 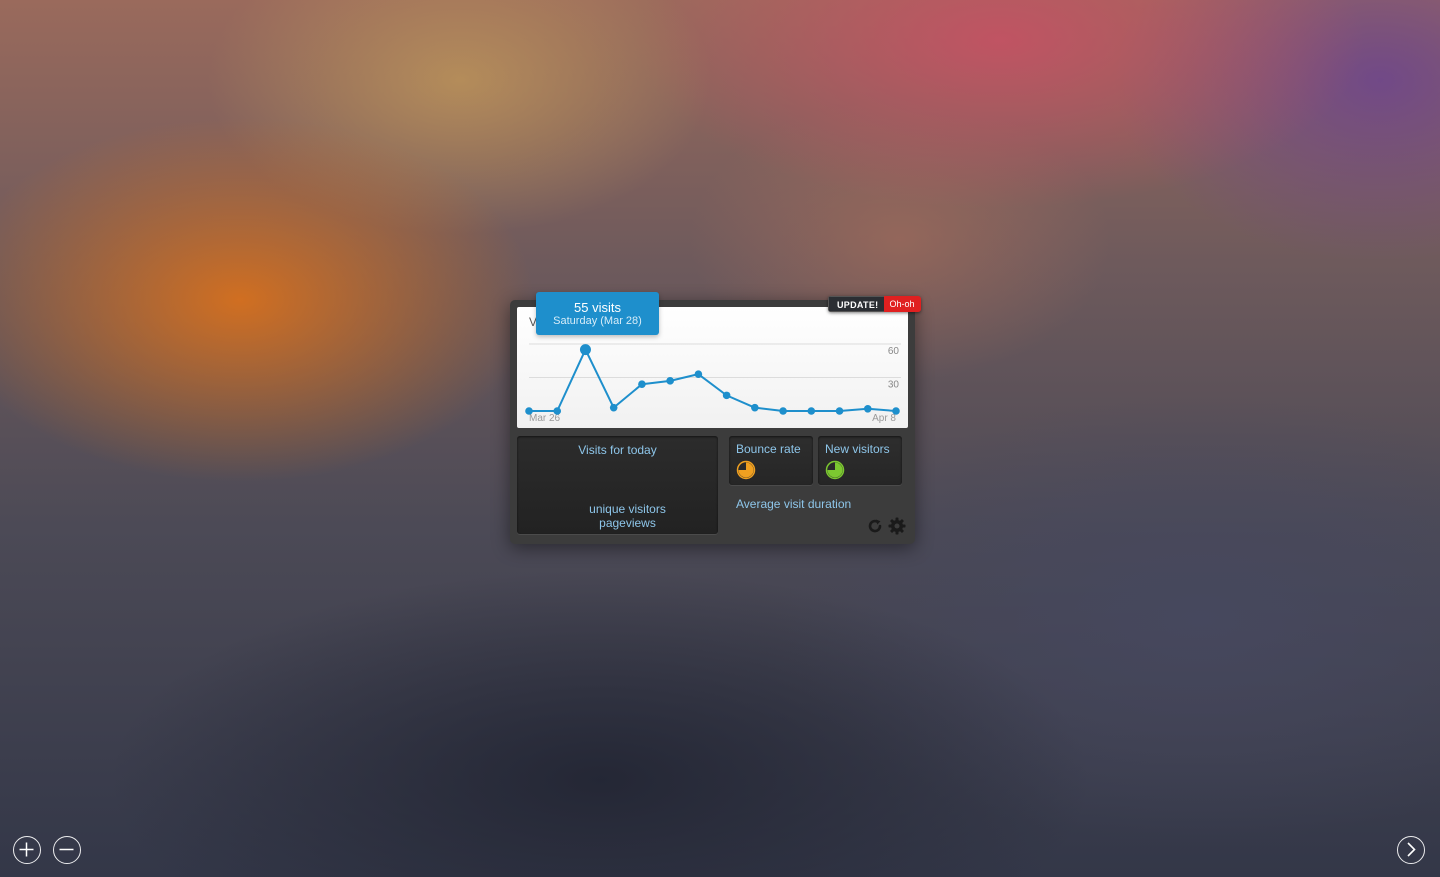 I want to click on plus-icon, so click(x=26, y=849).